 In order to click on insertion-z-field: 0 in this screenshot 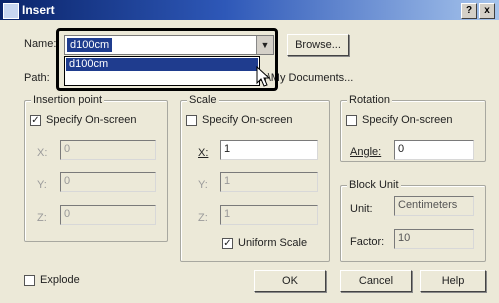, I will do `click(108, 215)`.